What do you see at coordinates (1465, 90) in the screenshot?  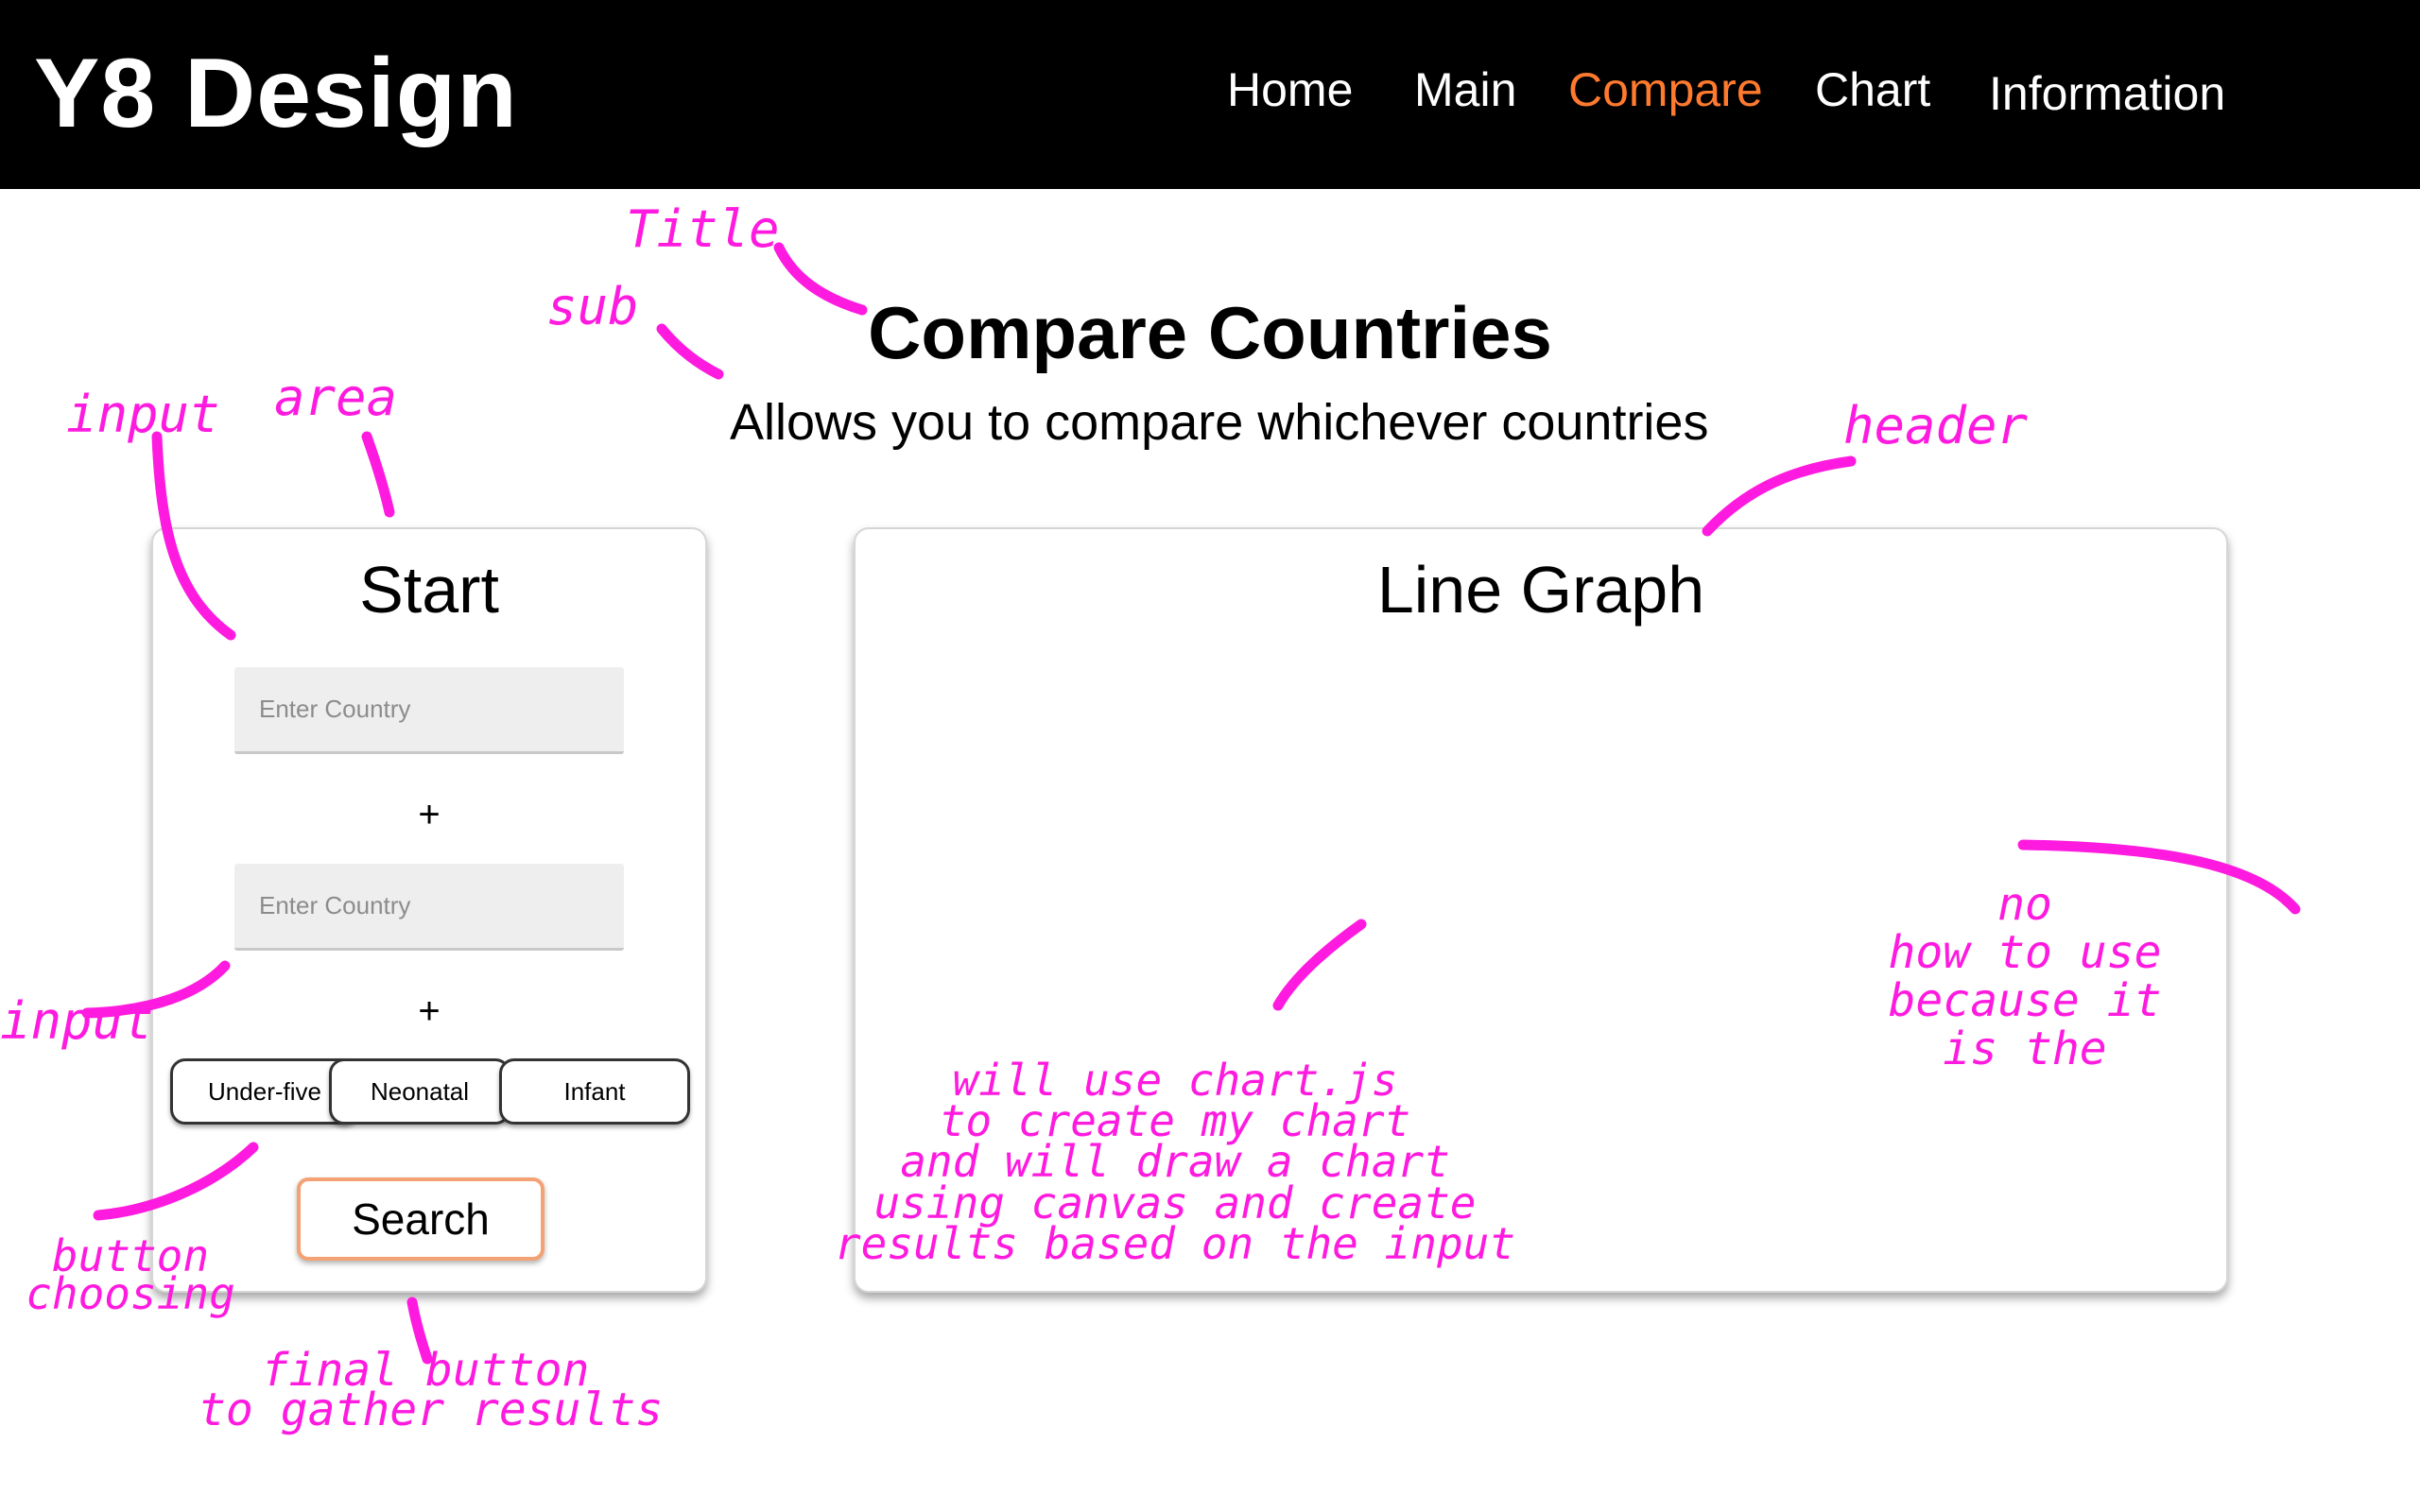 I see `nav-link-main: Main` at bounding box center [1465, 90].